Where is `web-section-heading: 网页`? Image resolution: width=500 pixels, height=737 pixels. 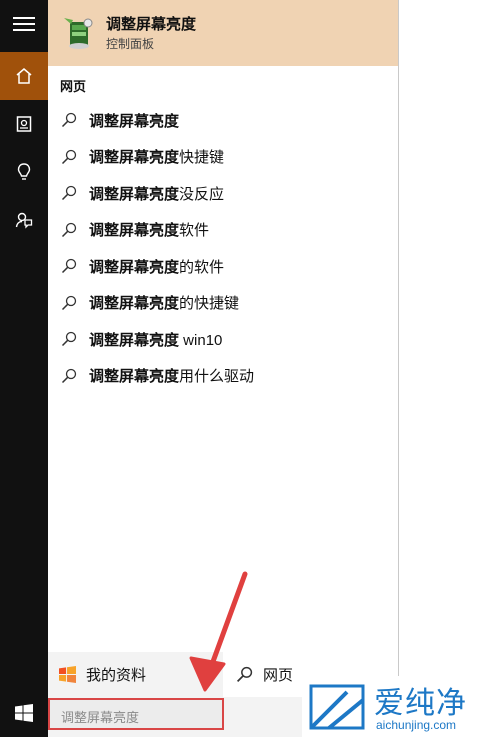 web-section-heading: 网页 is located at coordinates (73, 86).